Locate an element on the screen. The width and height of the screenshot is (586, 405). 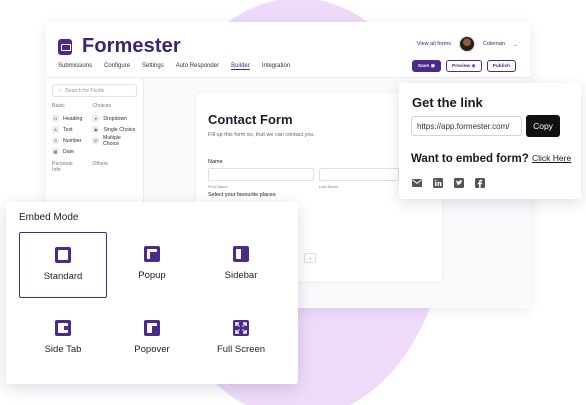
choices-header: Choices is located at coordinates (102, 106).